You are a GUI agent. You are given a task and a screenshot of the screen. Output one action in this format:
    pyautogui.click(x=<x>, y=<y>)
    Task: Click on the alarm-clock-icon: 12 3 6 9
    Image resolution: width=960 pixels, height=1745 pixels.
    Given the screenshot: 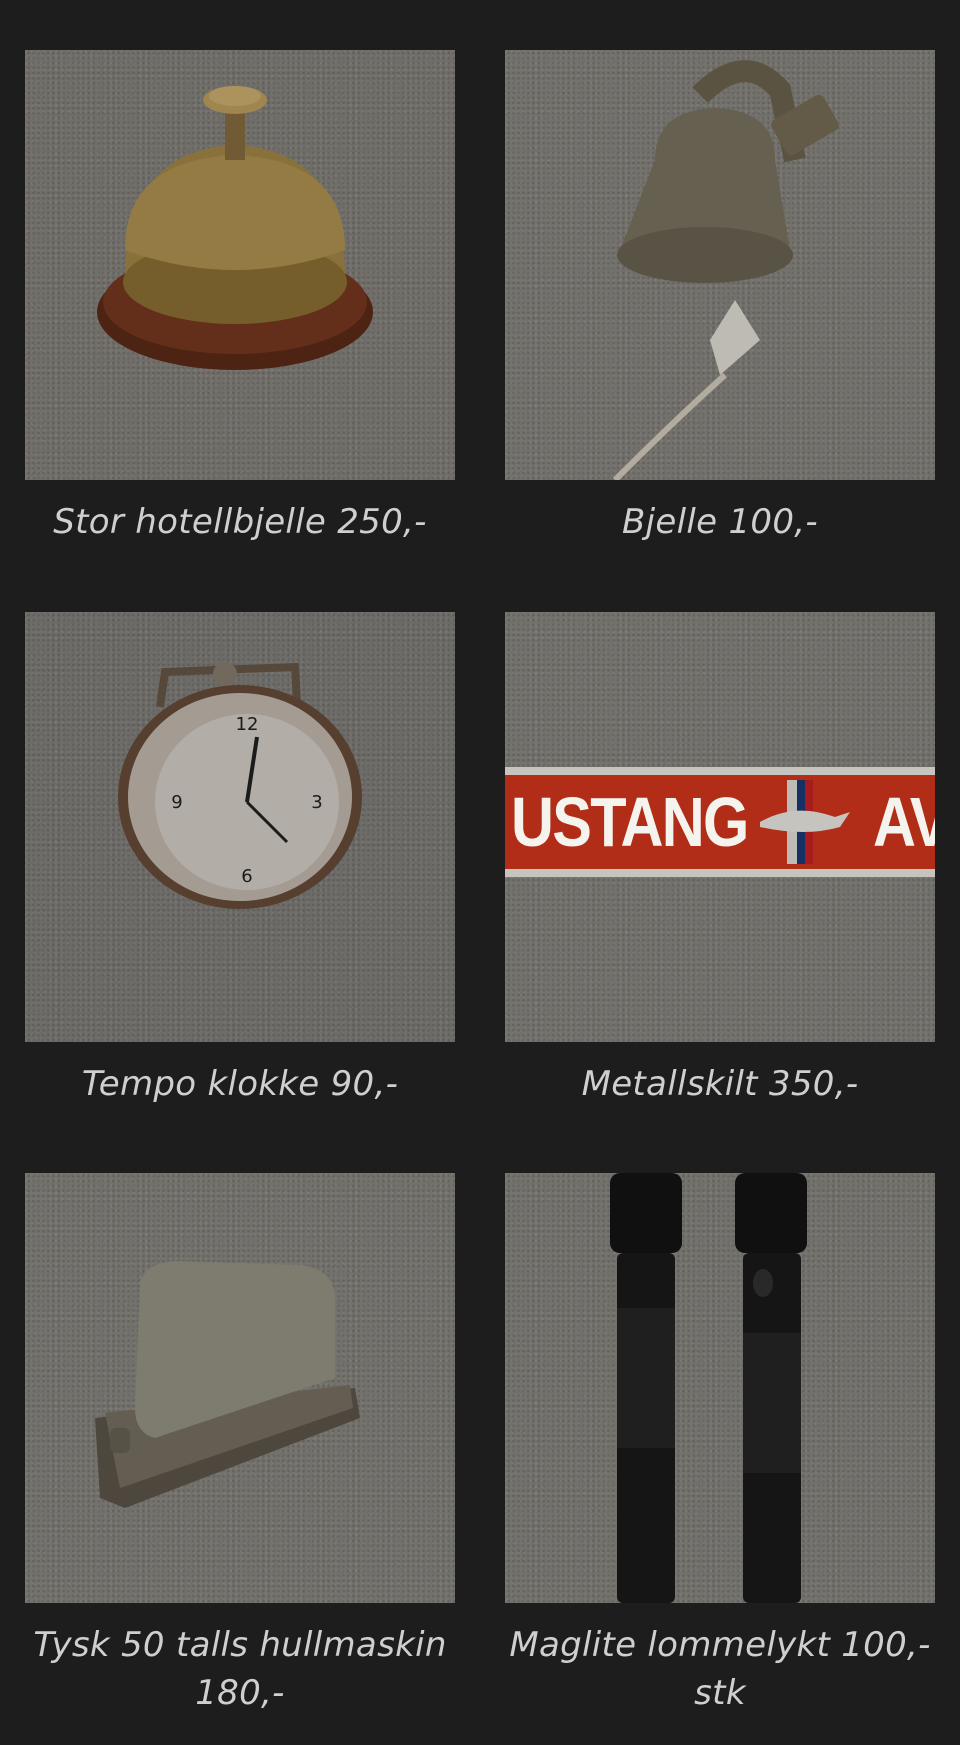 What is the action you would take?
    pyautogui.click(x=240, y=785)
    